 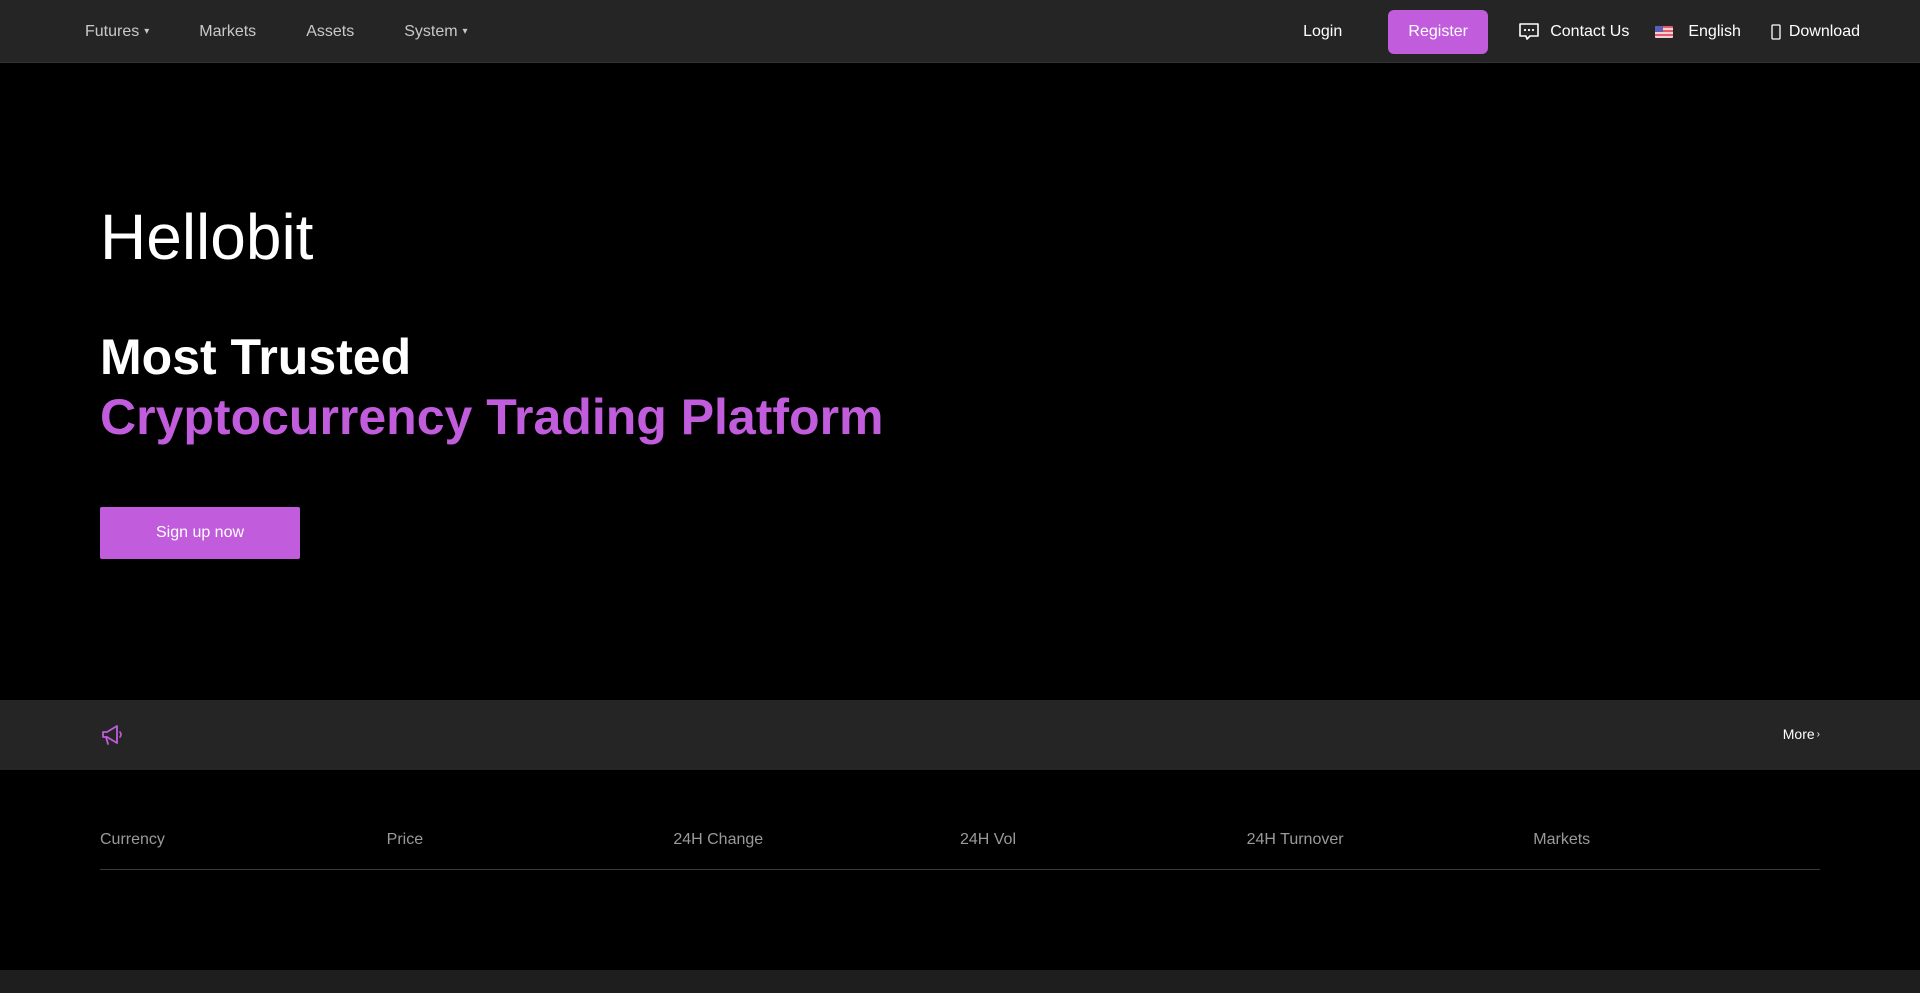 What do you see at coordinates (960, 735) in the screenshot?
I see `announcement-bar: More ›` at bounding box center [960, 735].